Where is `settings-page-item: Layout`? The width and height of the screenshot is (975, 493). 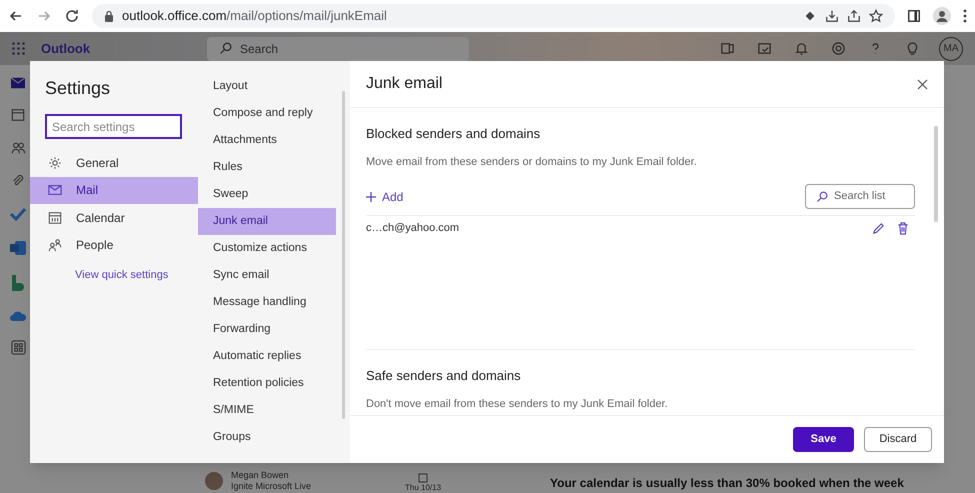
settings-page-item: Layout is located at coordinates (267, 86).